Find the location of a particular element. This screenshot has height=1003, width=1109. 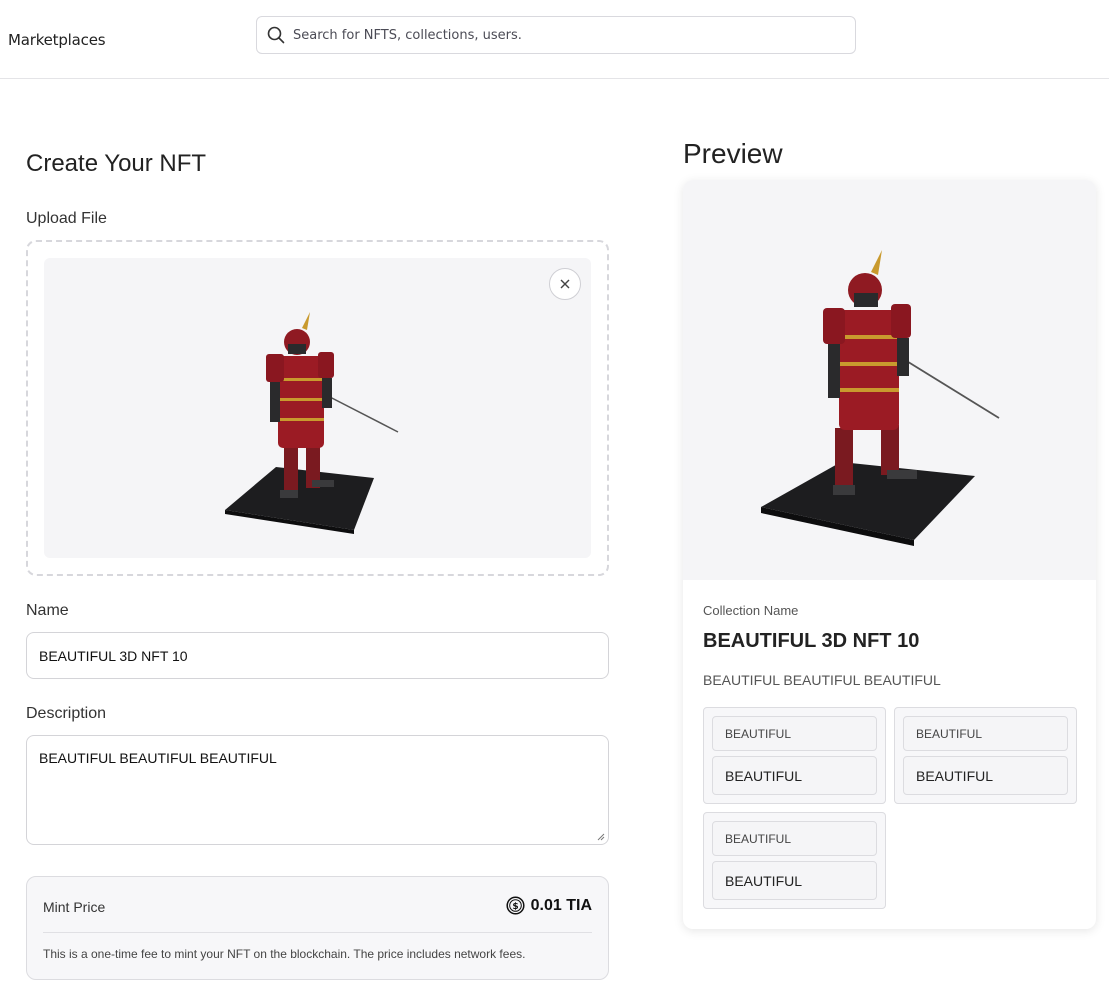

search-box is located at coordinates (556, 35).